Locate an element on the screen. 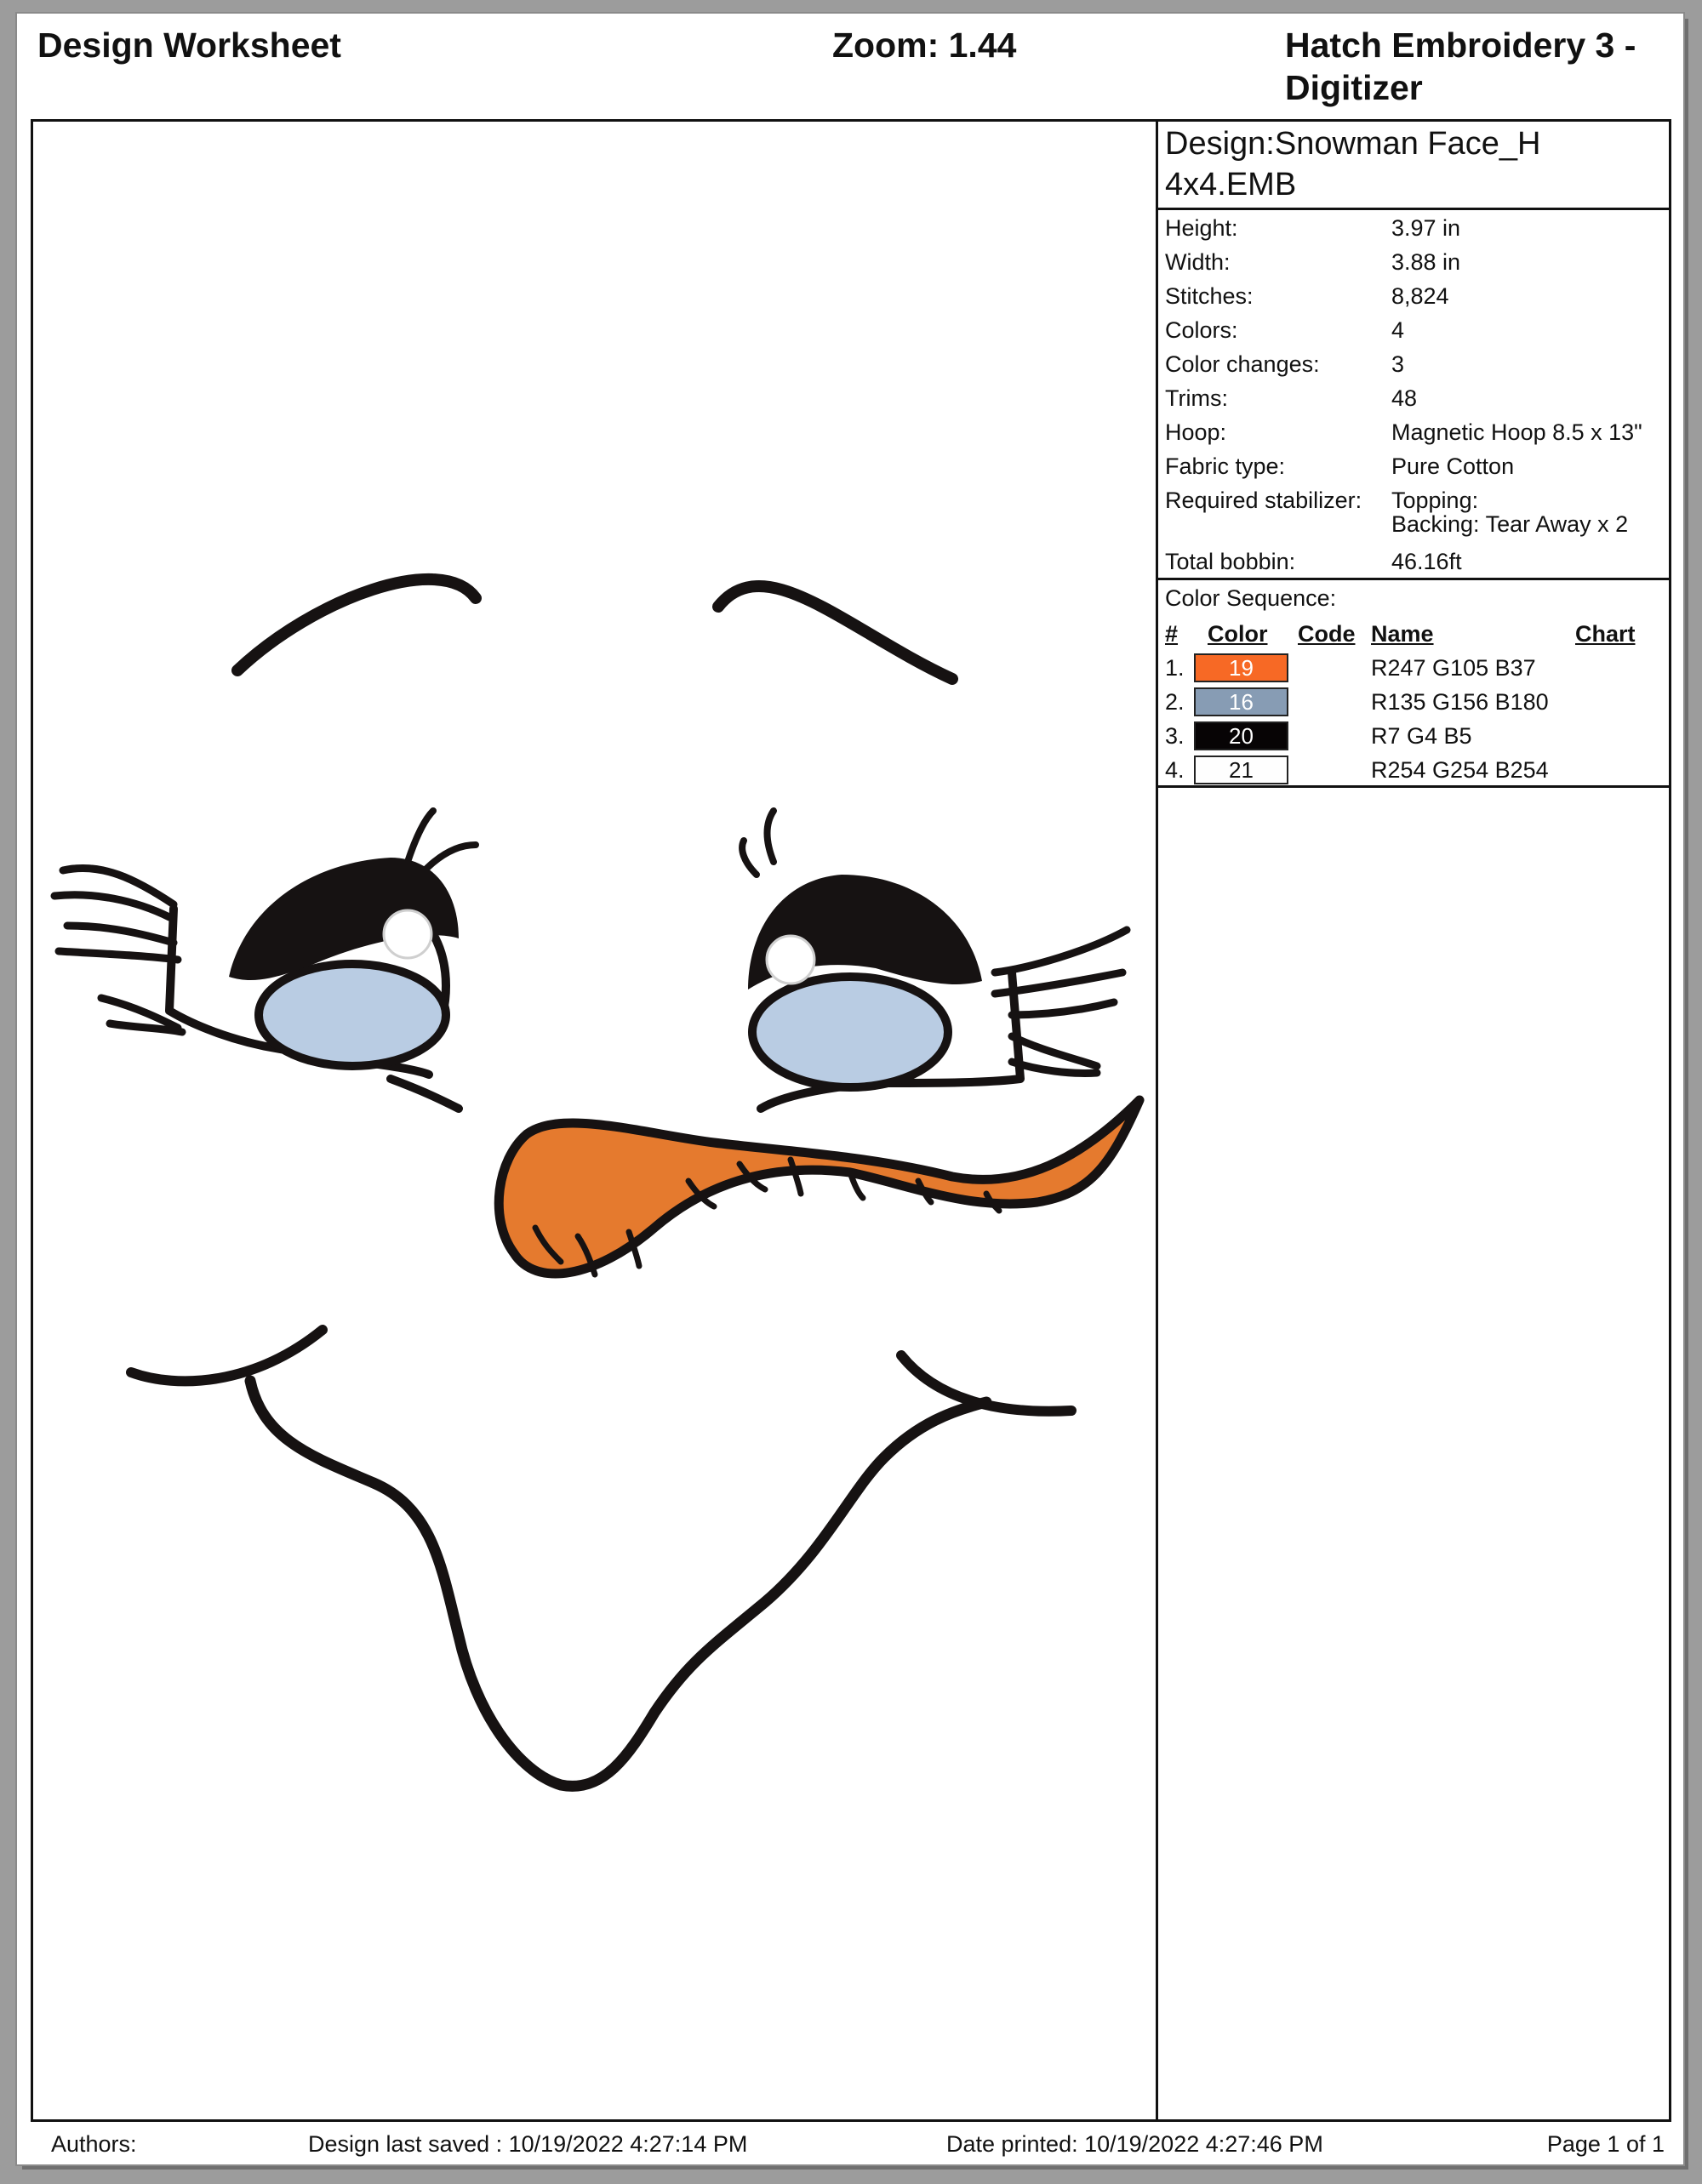 The height and width of the screenshot is (2184, 1702). prop-label-fabric-type: Fabric type: is located at coordinates (1225, 466).